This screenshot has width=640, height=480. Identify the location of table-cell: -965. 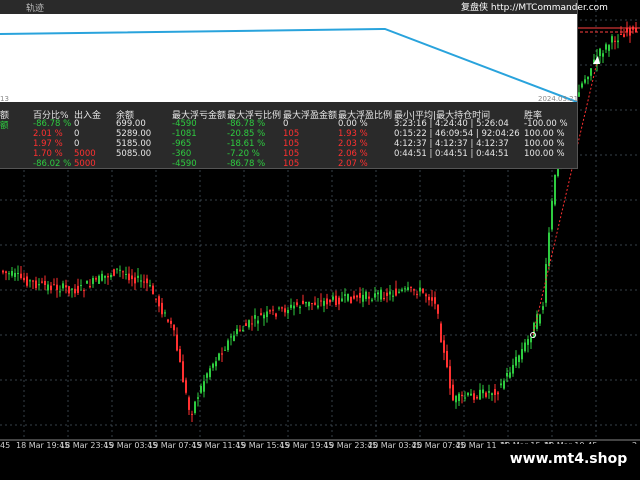
(182, 144).